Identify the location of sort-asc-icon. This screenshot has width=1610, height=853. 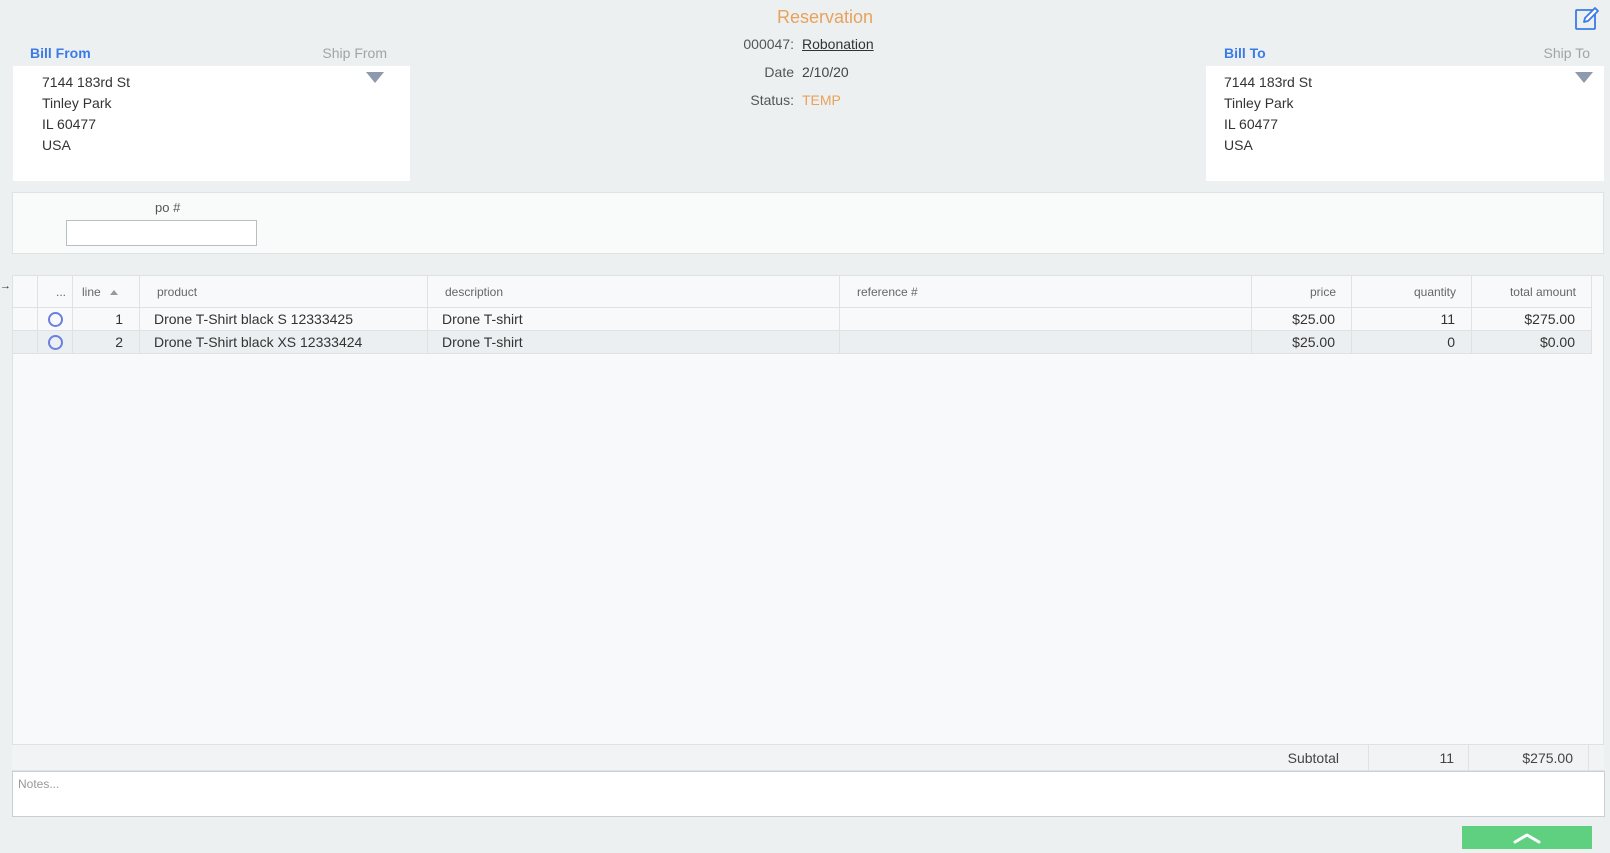
(114, 293).